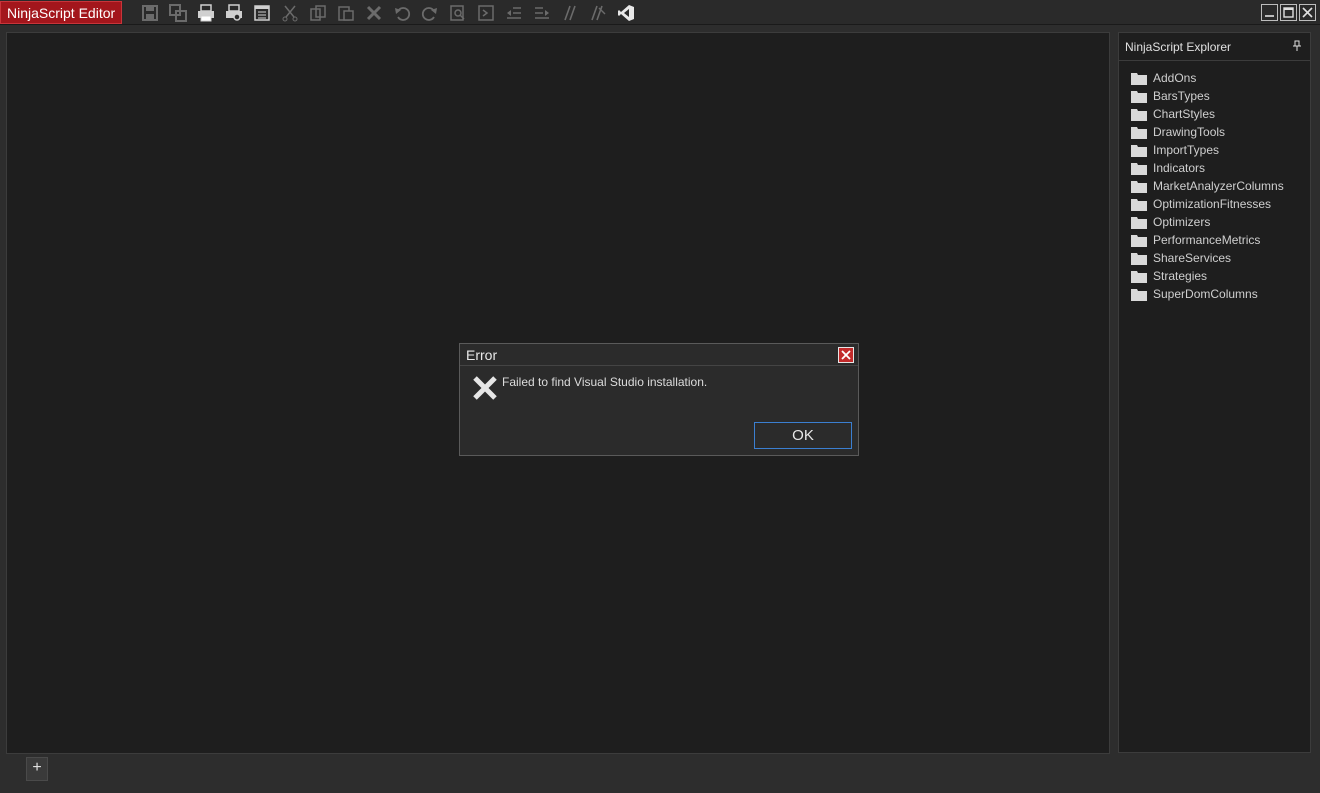 This screenshot has width=1320, height=793. I want to click on redo-icon, so click(429, 14).